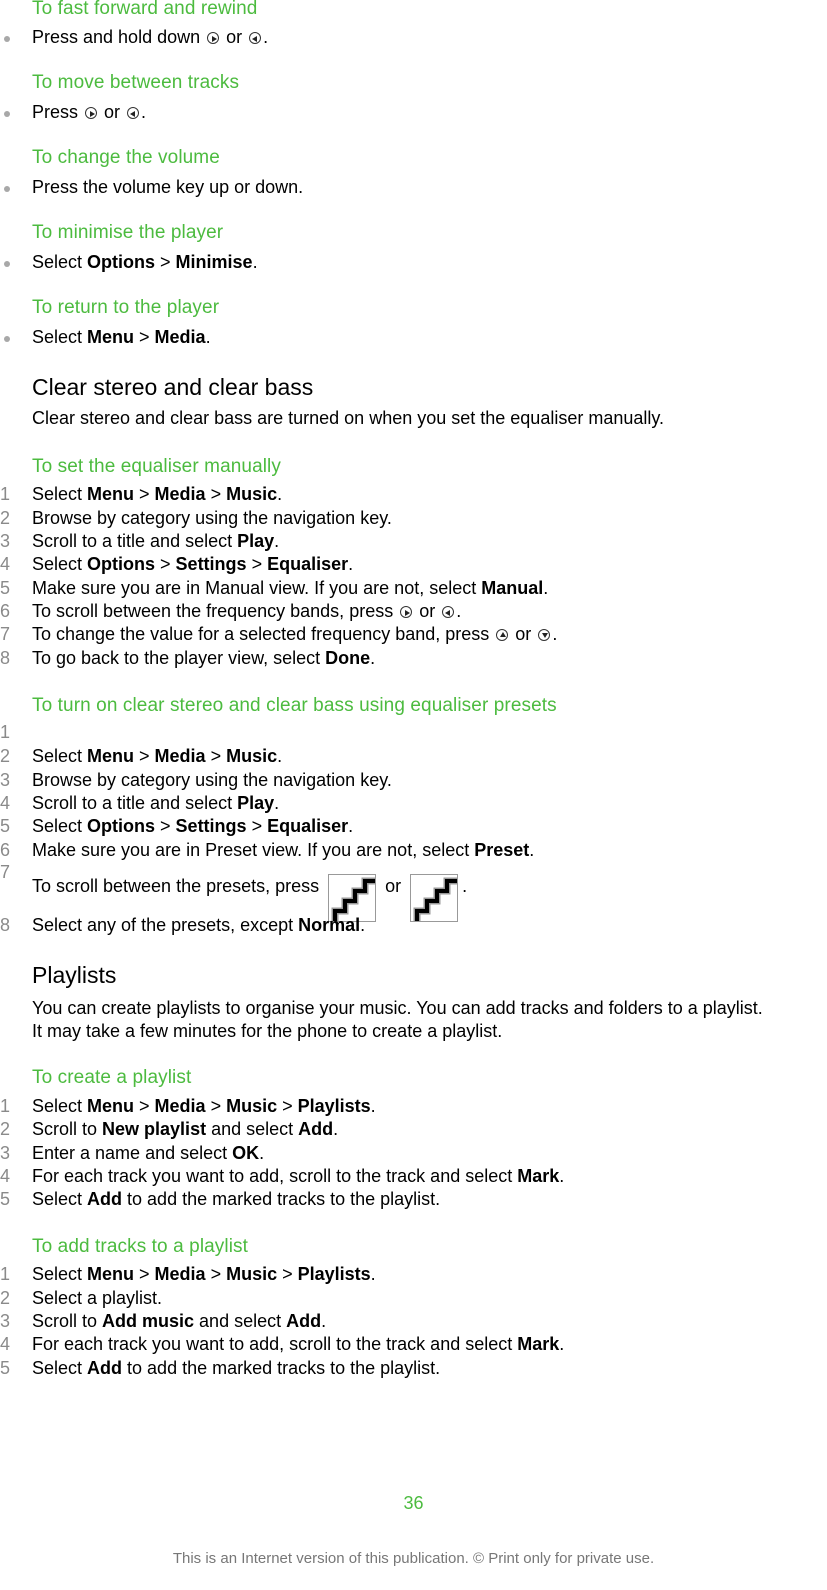  What do you see at coordinates (156, 466) in the screenshot?
I see `heading-set-equaliser: To set the equaliser manually` at bounding box center [156, 466].